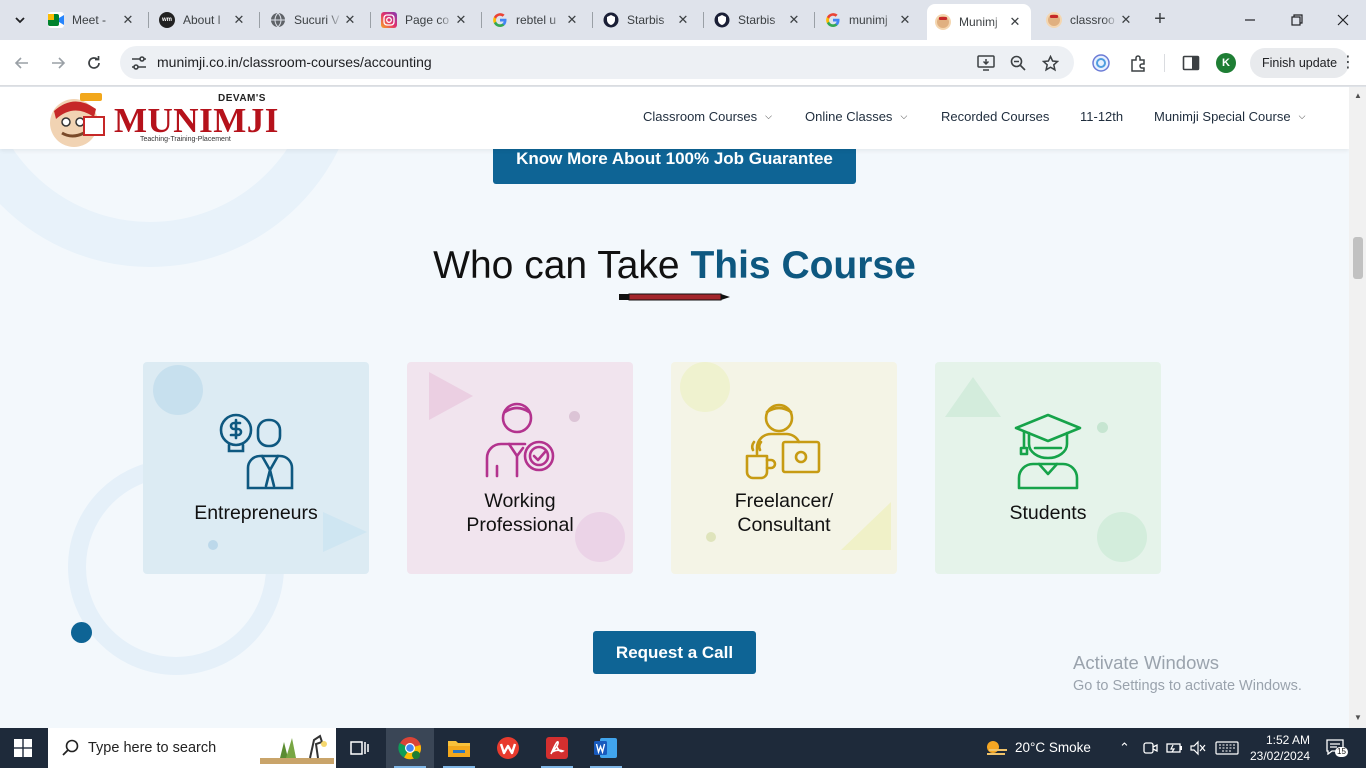  Describe the element at coordinates (996, 748) in the screenshot. I see `weather-icon` at that location.